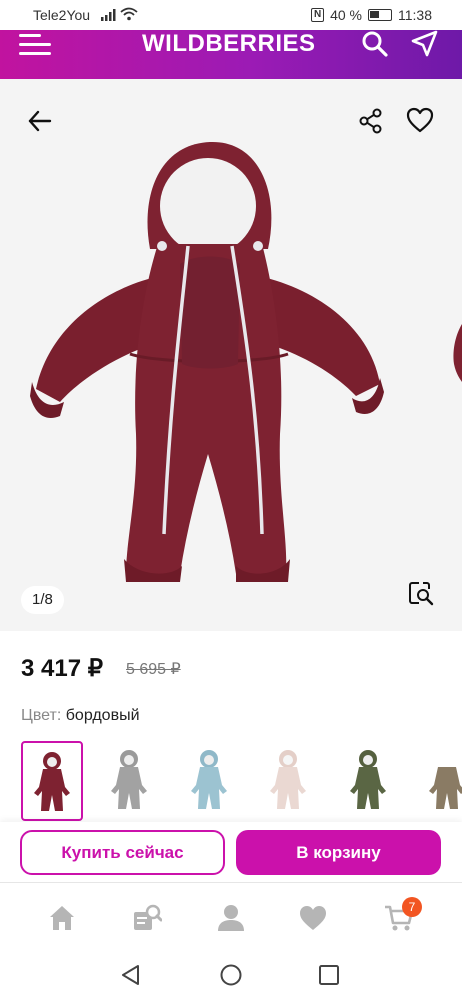  What do you see at coordinates (457, 354) in the screenshot?
I see `next-image-preview` at bounding box center [457, 354].